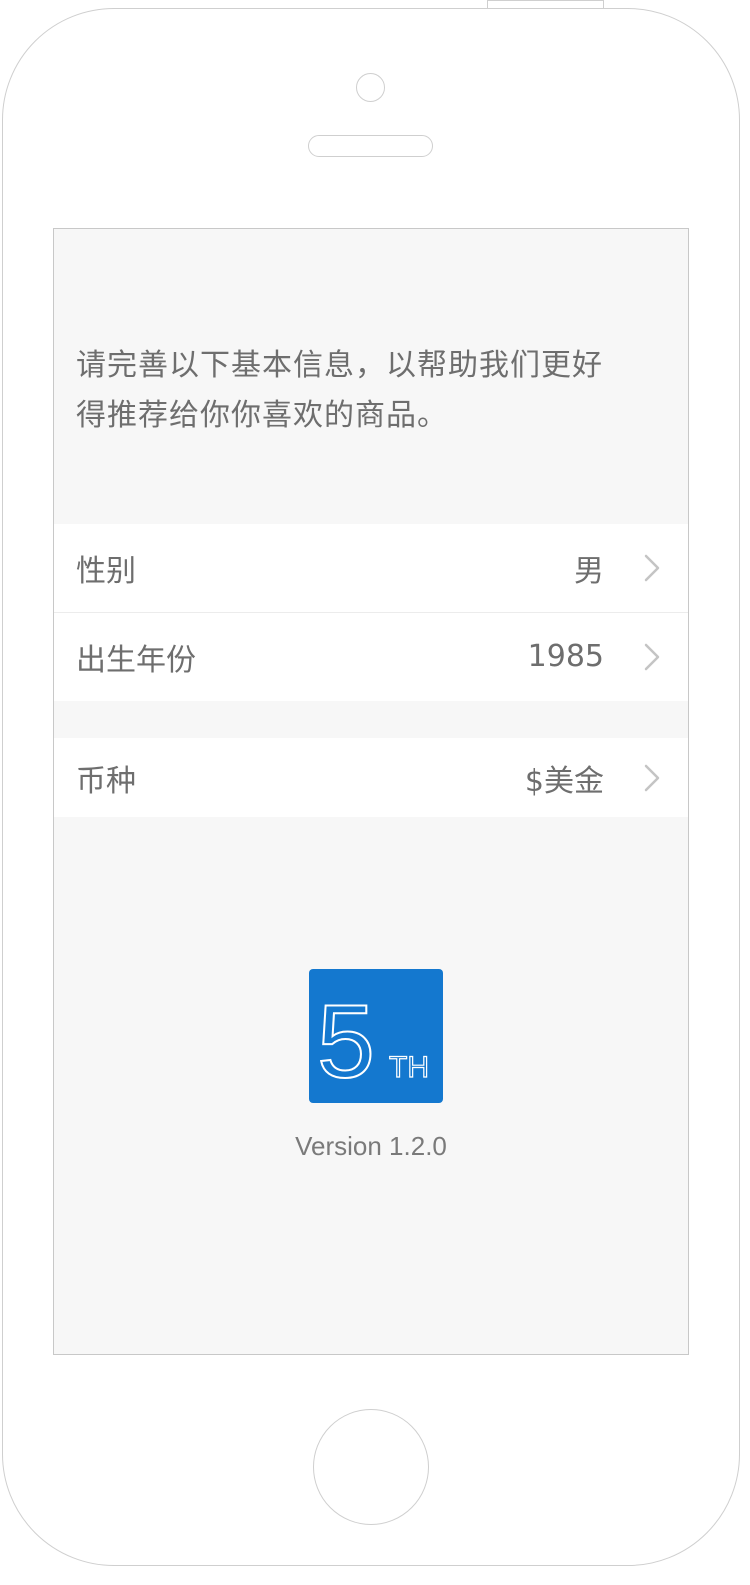 Image resolution: width=750 pixels, height=1585 pixels. I want to click on logo-suffix: TH, so click(409, 1067).